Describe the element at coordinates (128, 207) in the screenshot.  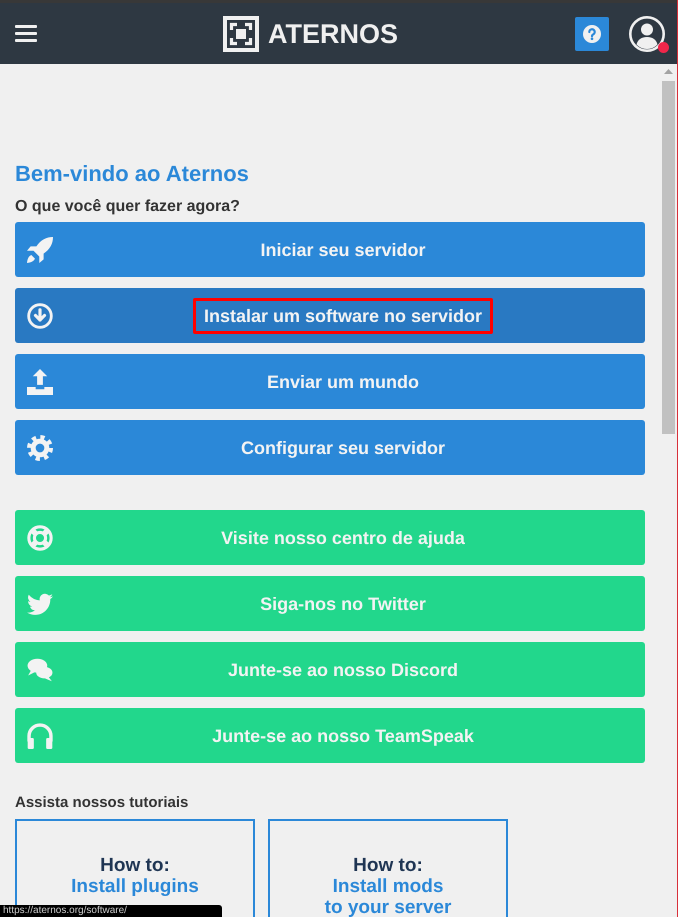
I see `welcome-subtitle: O que você quer fazer agora?` at that location.